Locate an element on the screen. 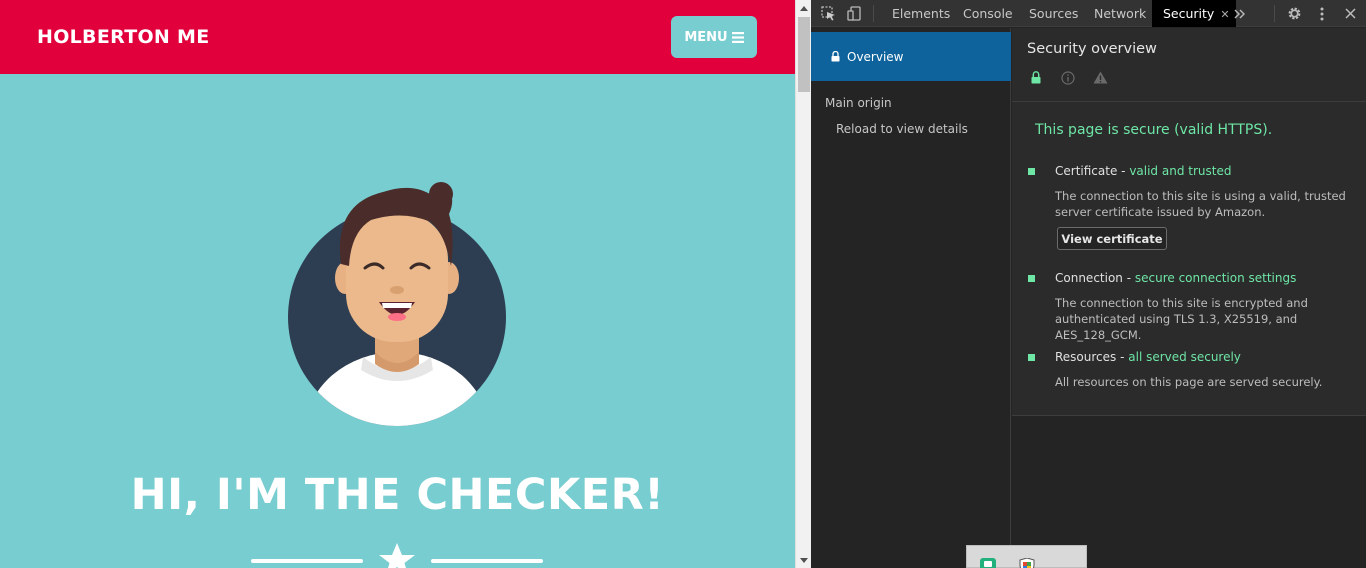 Image resolution: width=1366 pixels, height=568 pixels. scroll-down-arrow-icon is located at coordinates (804, 560).